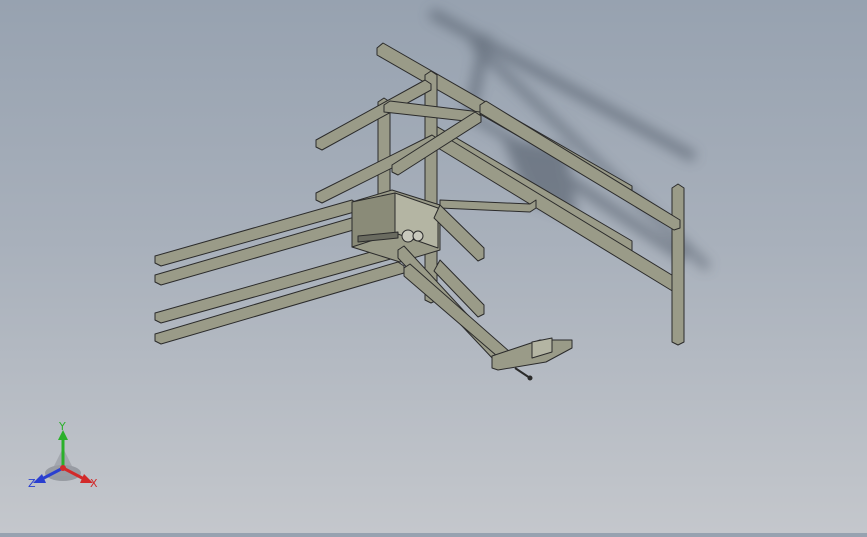 Image resolution: width=867 pixels, height=537 pixels. Describe the element at coordinates (408, 236) in the screenshot. I see `gear-icon` at that location.